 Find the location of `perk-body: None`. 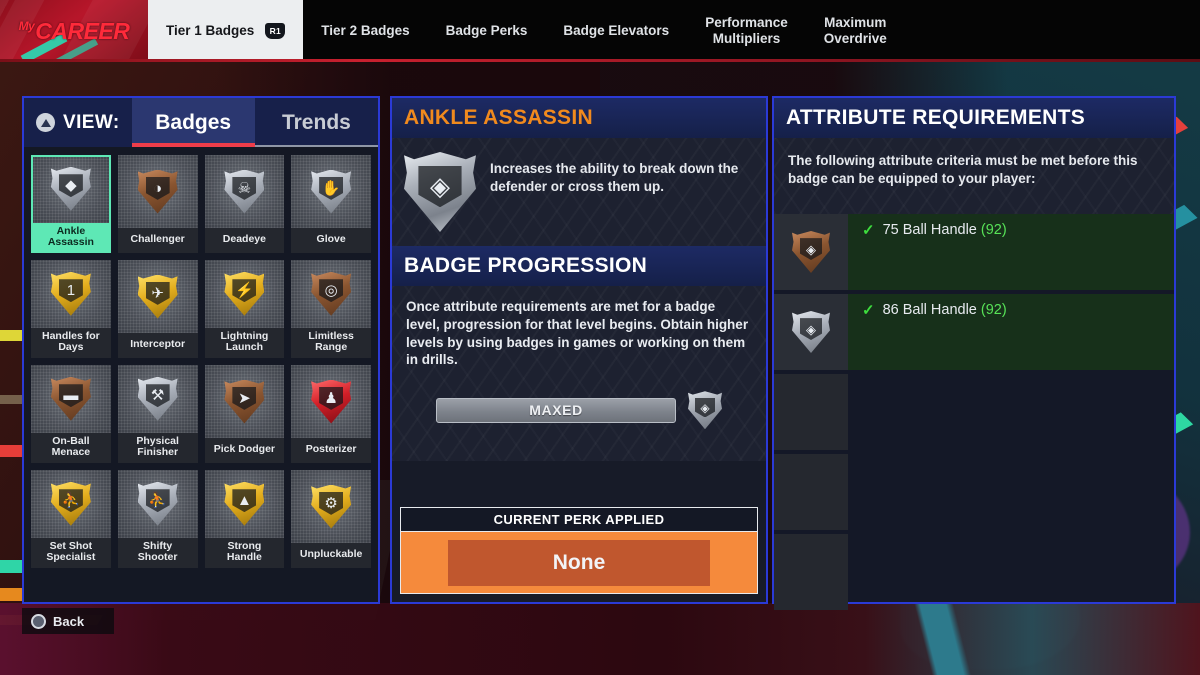

perk-body: None is located at coordinates (579, 563).